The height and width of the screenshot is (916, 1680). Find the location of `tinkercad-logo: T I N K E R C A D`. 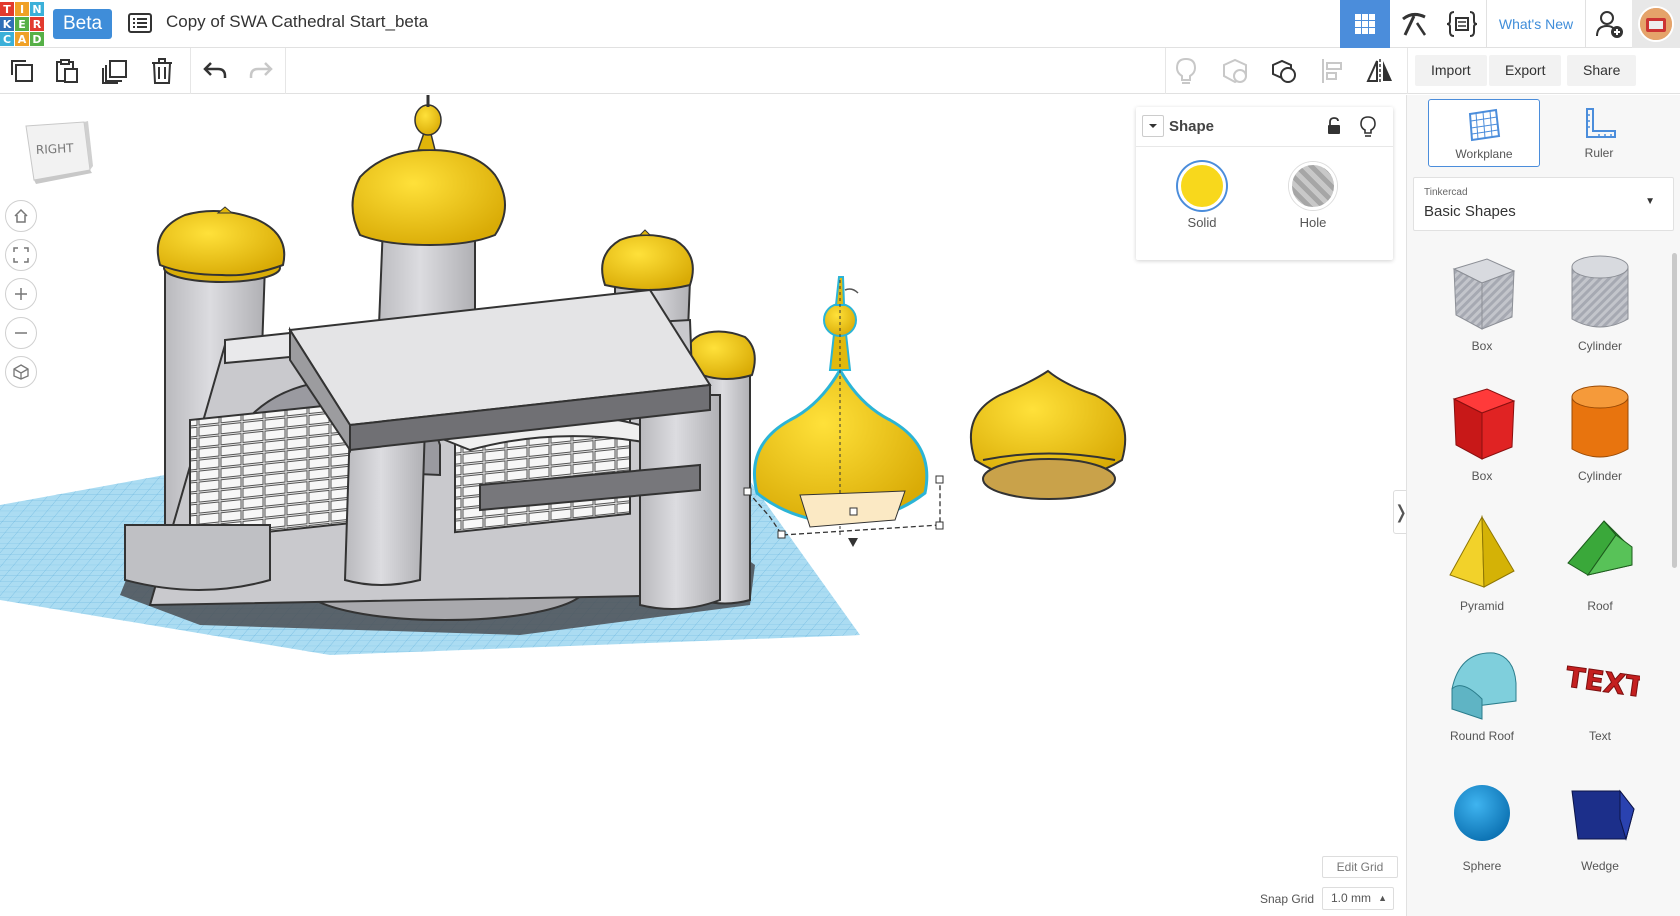

tinkercad-logo: T I N K E R C A D is located at coordinates (22, 24).